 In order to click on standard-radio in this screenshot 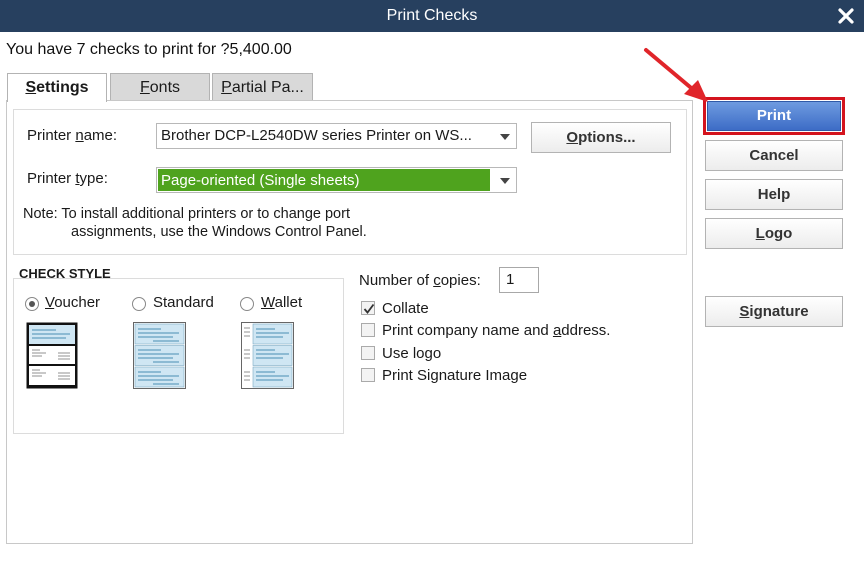, I will do `click(139, 304)`.